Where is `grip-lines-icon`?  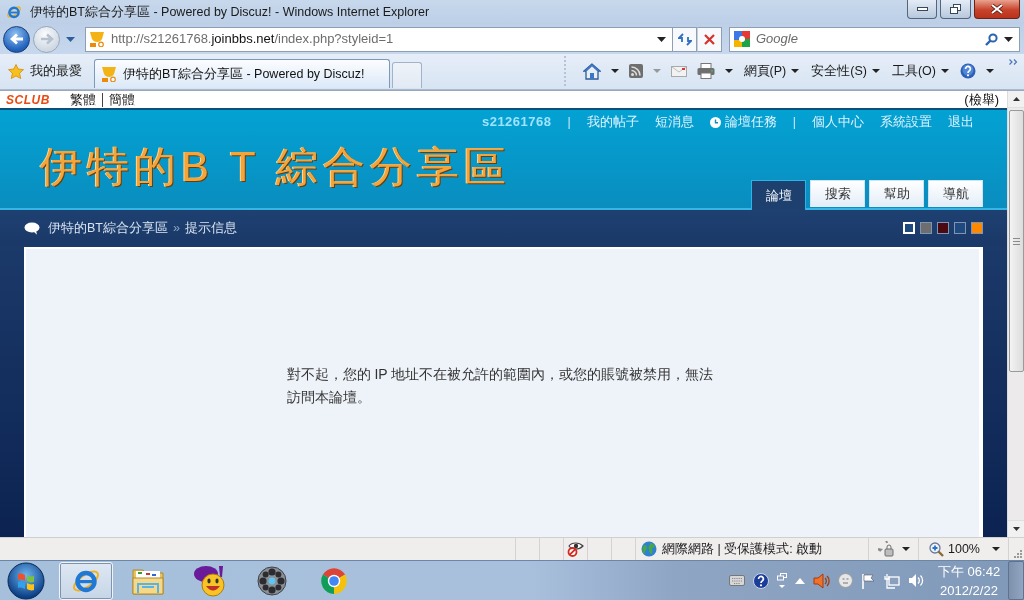
grip-lines-icon is located at coordinates (1016, 241).